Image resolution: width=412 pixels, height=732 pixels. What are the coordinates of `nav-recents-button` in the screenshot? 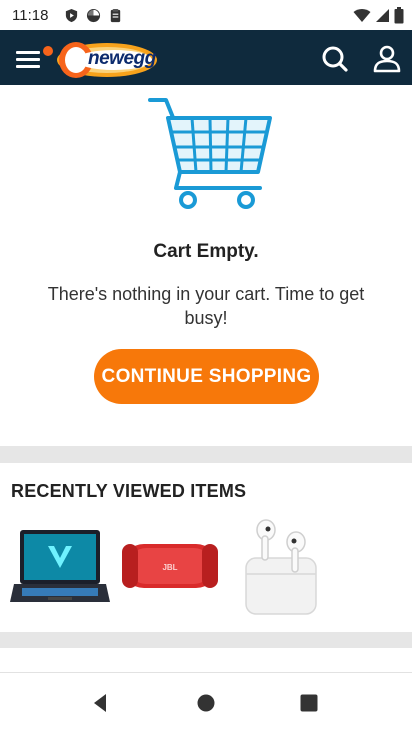 It's located at (309, 703).